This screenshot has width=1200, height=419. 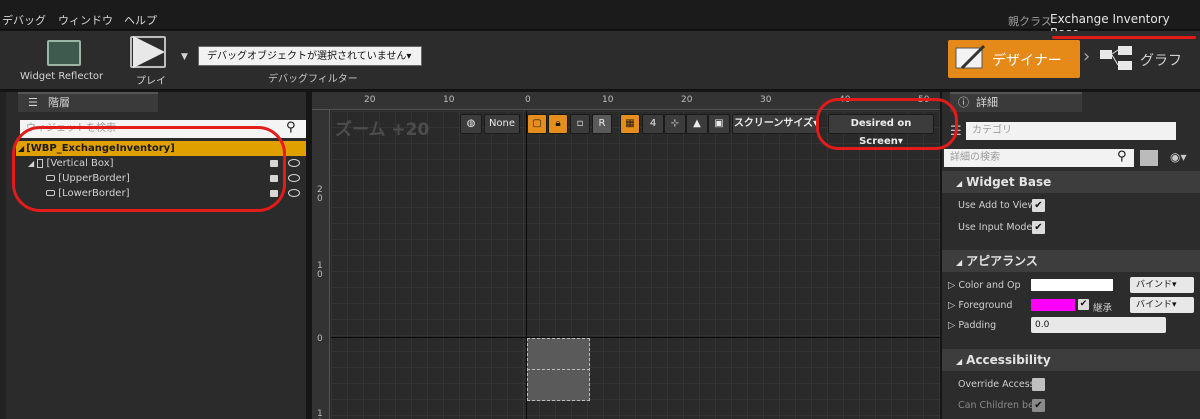 What do you see at coordinates (310, 56) in the screenshot?
I see `debug-object-select: デバッグオブジェクトが選択されていません▾` at bounding box center [310, 56].